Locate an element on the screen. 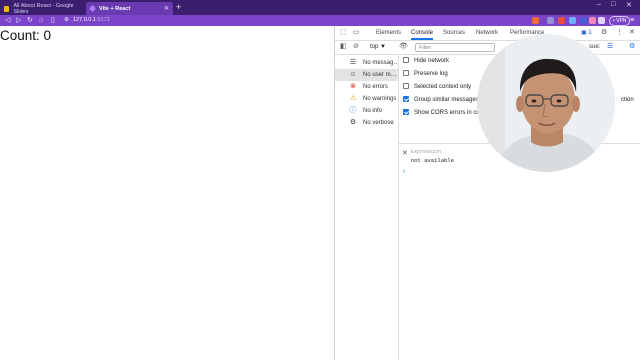 The image size is (640, 360). menu-icon: ≡ is located at coordinates (632, 20).